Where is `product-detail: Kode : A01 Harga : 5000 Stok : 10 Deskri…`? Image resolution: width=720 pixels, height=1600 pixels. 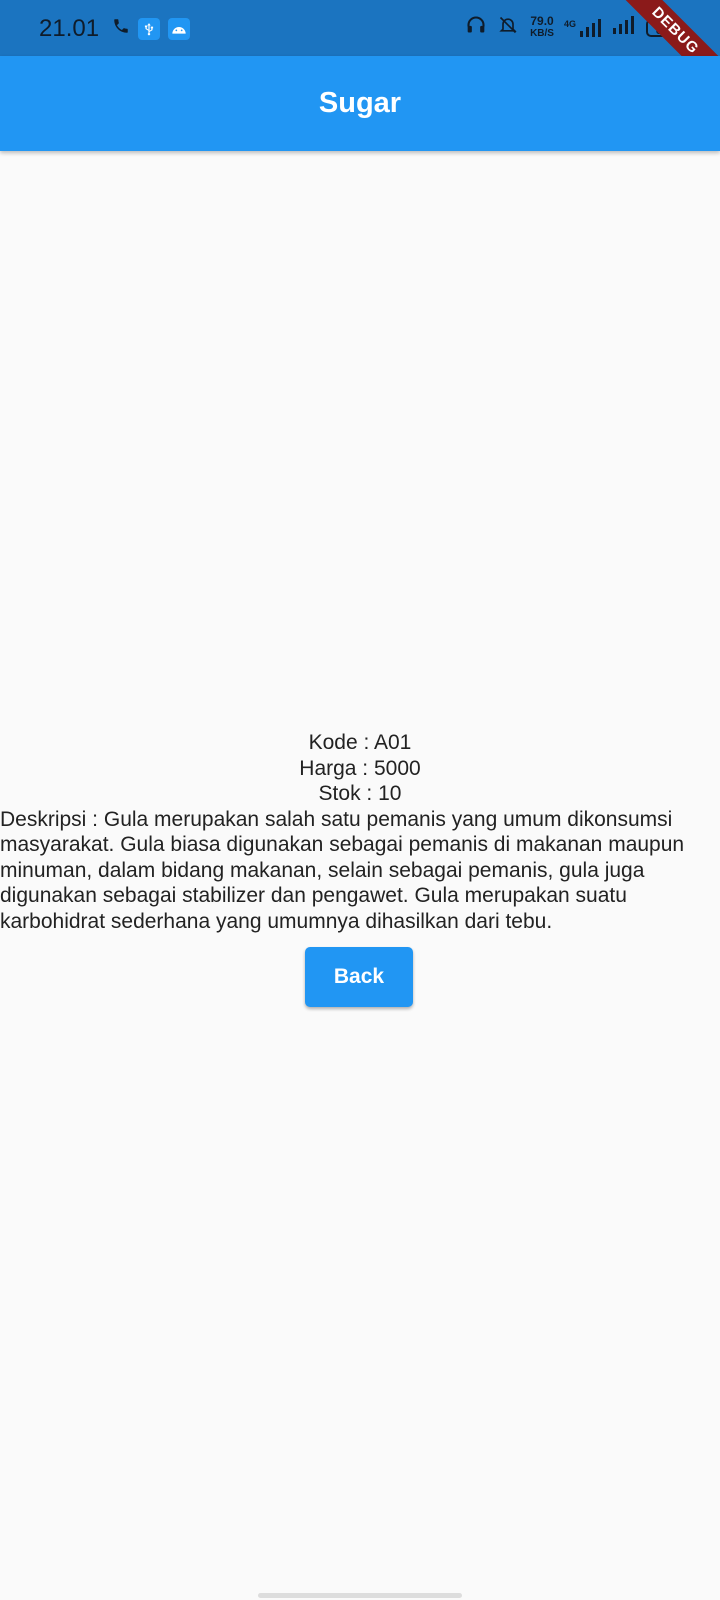 product-detail: Kode : A01 Harga : 5000 Stok : 10 Deskri… is located at coordinates (360, 832).